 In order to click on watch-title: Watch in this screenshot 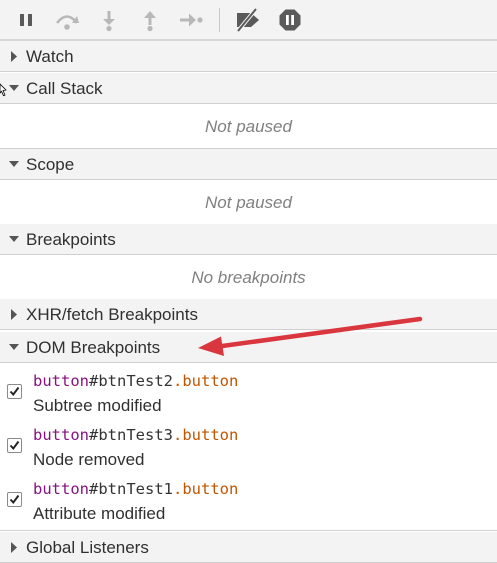, I will do `click(50, 56)`.